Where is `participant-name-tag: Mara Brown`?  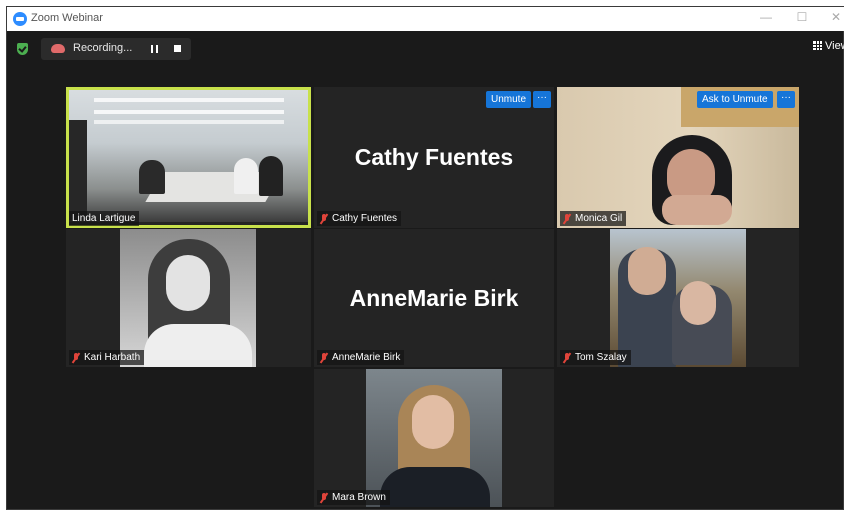
participant-name-tag: Mara Brown is located at coordinates (353, 497).